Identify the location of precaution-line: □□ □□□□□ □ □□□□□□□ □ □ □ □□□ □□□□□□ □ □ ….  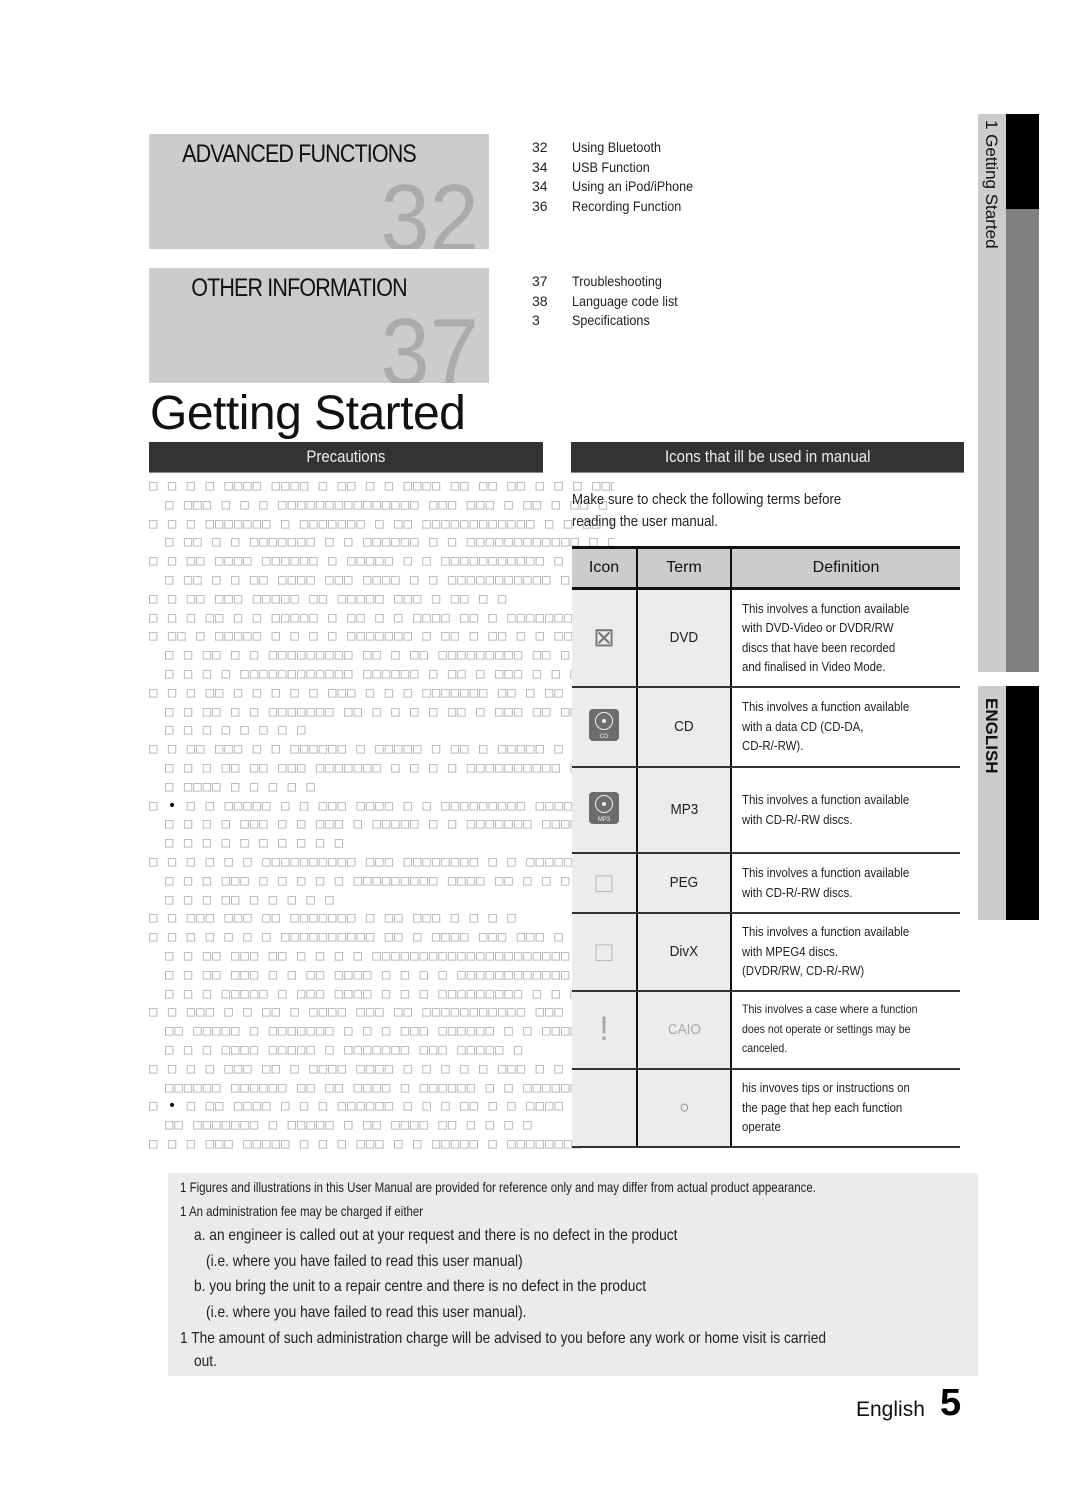
(382, 1031).